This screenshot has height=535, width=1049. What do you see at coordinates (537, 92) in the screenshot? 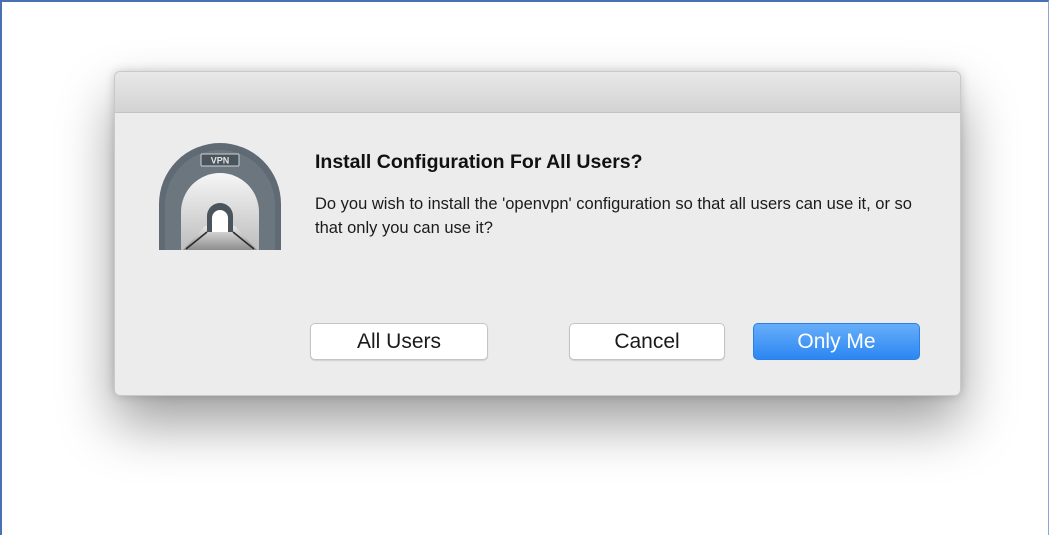
I see `dialog-titlebar` at bounding box center [537, 92].